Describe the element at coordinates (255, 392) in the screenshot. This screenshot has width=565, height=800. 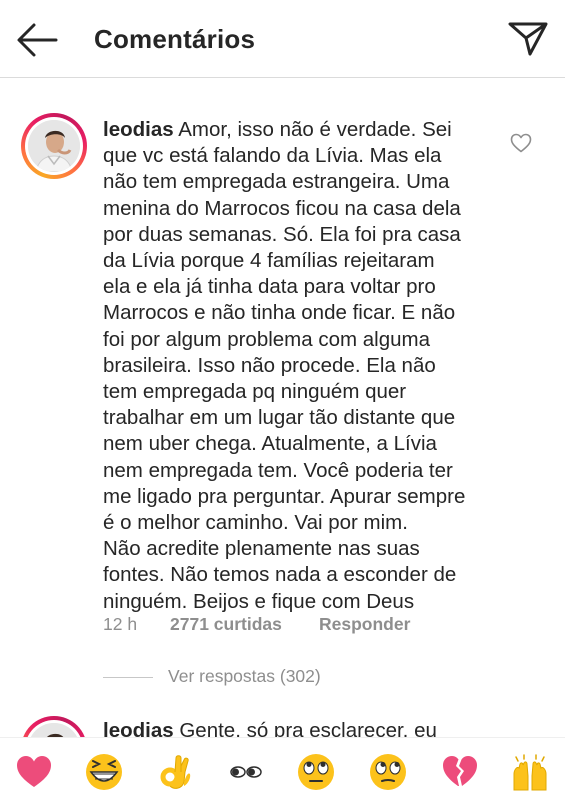
I see `comment-line: tem empregada pq ninguém quer` at that location.